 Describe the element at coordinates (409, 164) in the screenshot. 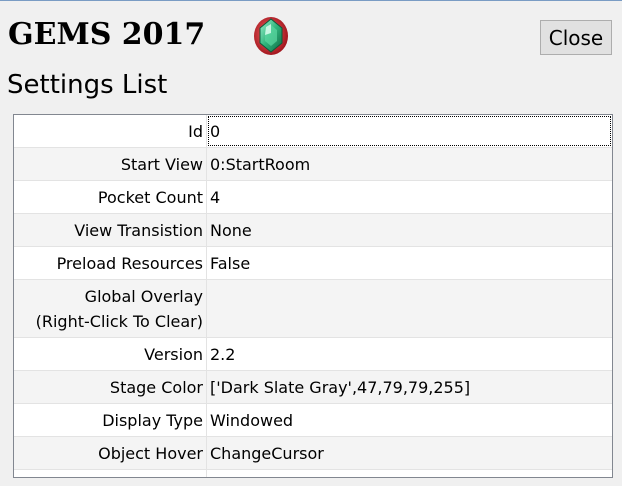

I see `settings-value: 0:StartRoom` at that location.